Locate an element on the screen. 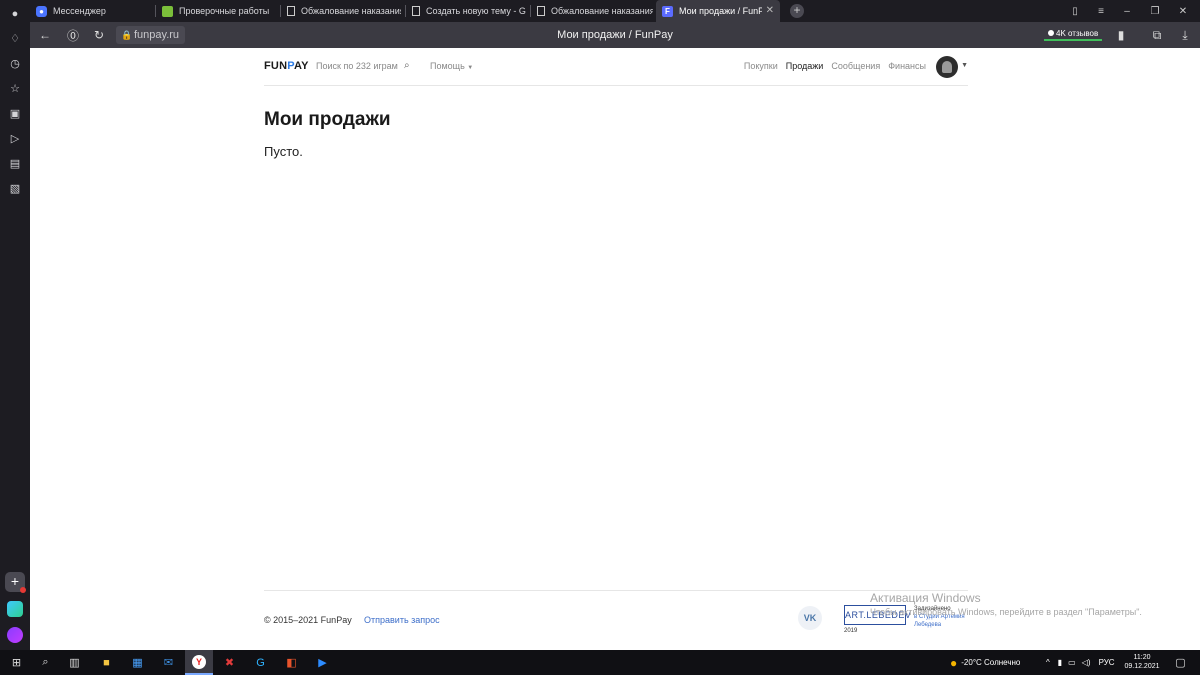 The image size is (1200, 675). notes-icon: ▤ is located at coordinates (15, 163).